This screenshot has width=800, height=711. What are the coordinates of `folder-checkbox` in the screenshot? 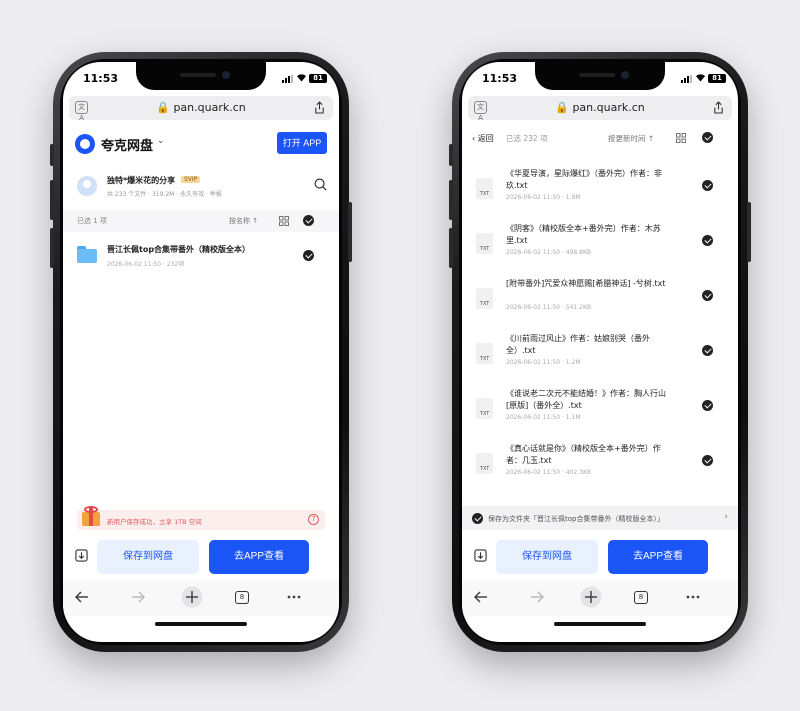 It's located at (308, 255).